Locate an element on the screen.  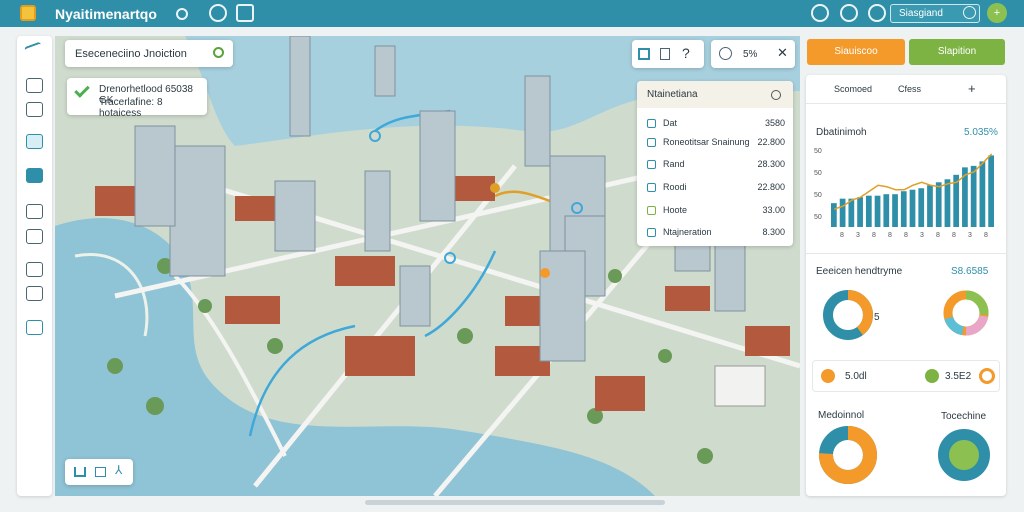
donut-caption: 5 is located at coordinates (877, 317).